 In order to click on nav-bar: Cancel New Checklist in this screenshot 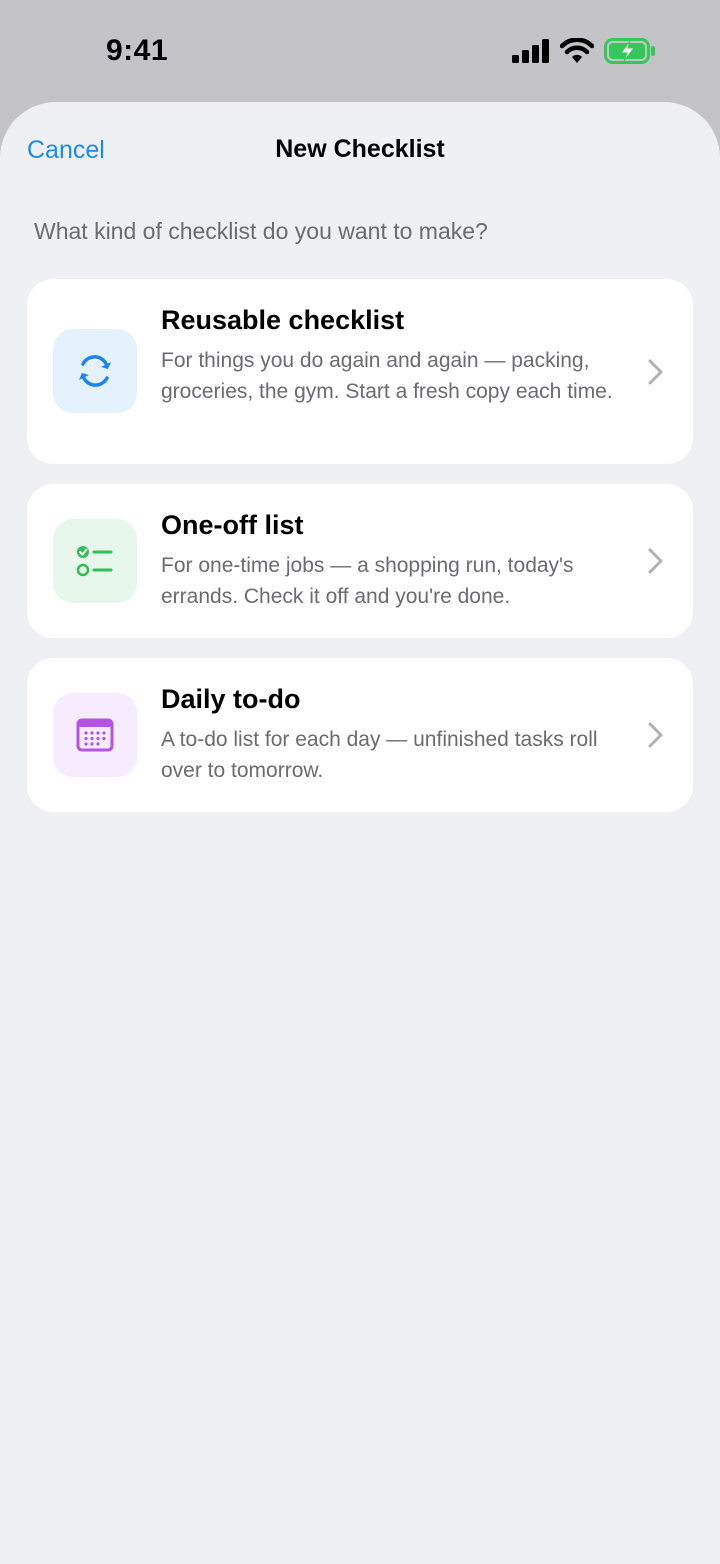, I will do `click(360, 150)`.